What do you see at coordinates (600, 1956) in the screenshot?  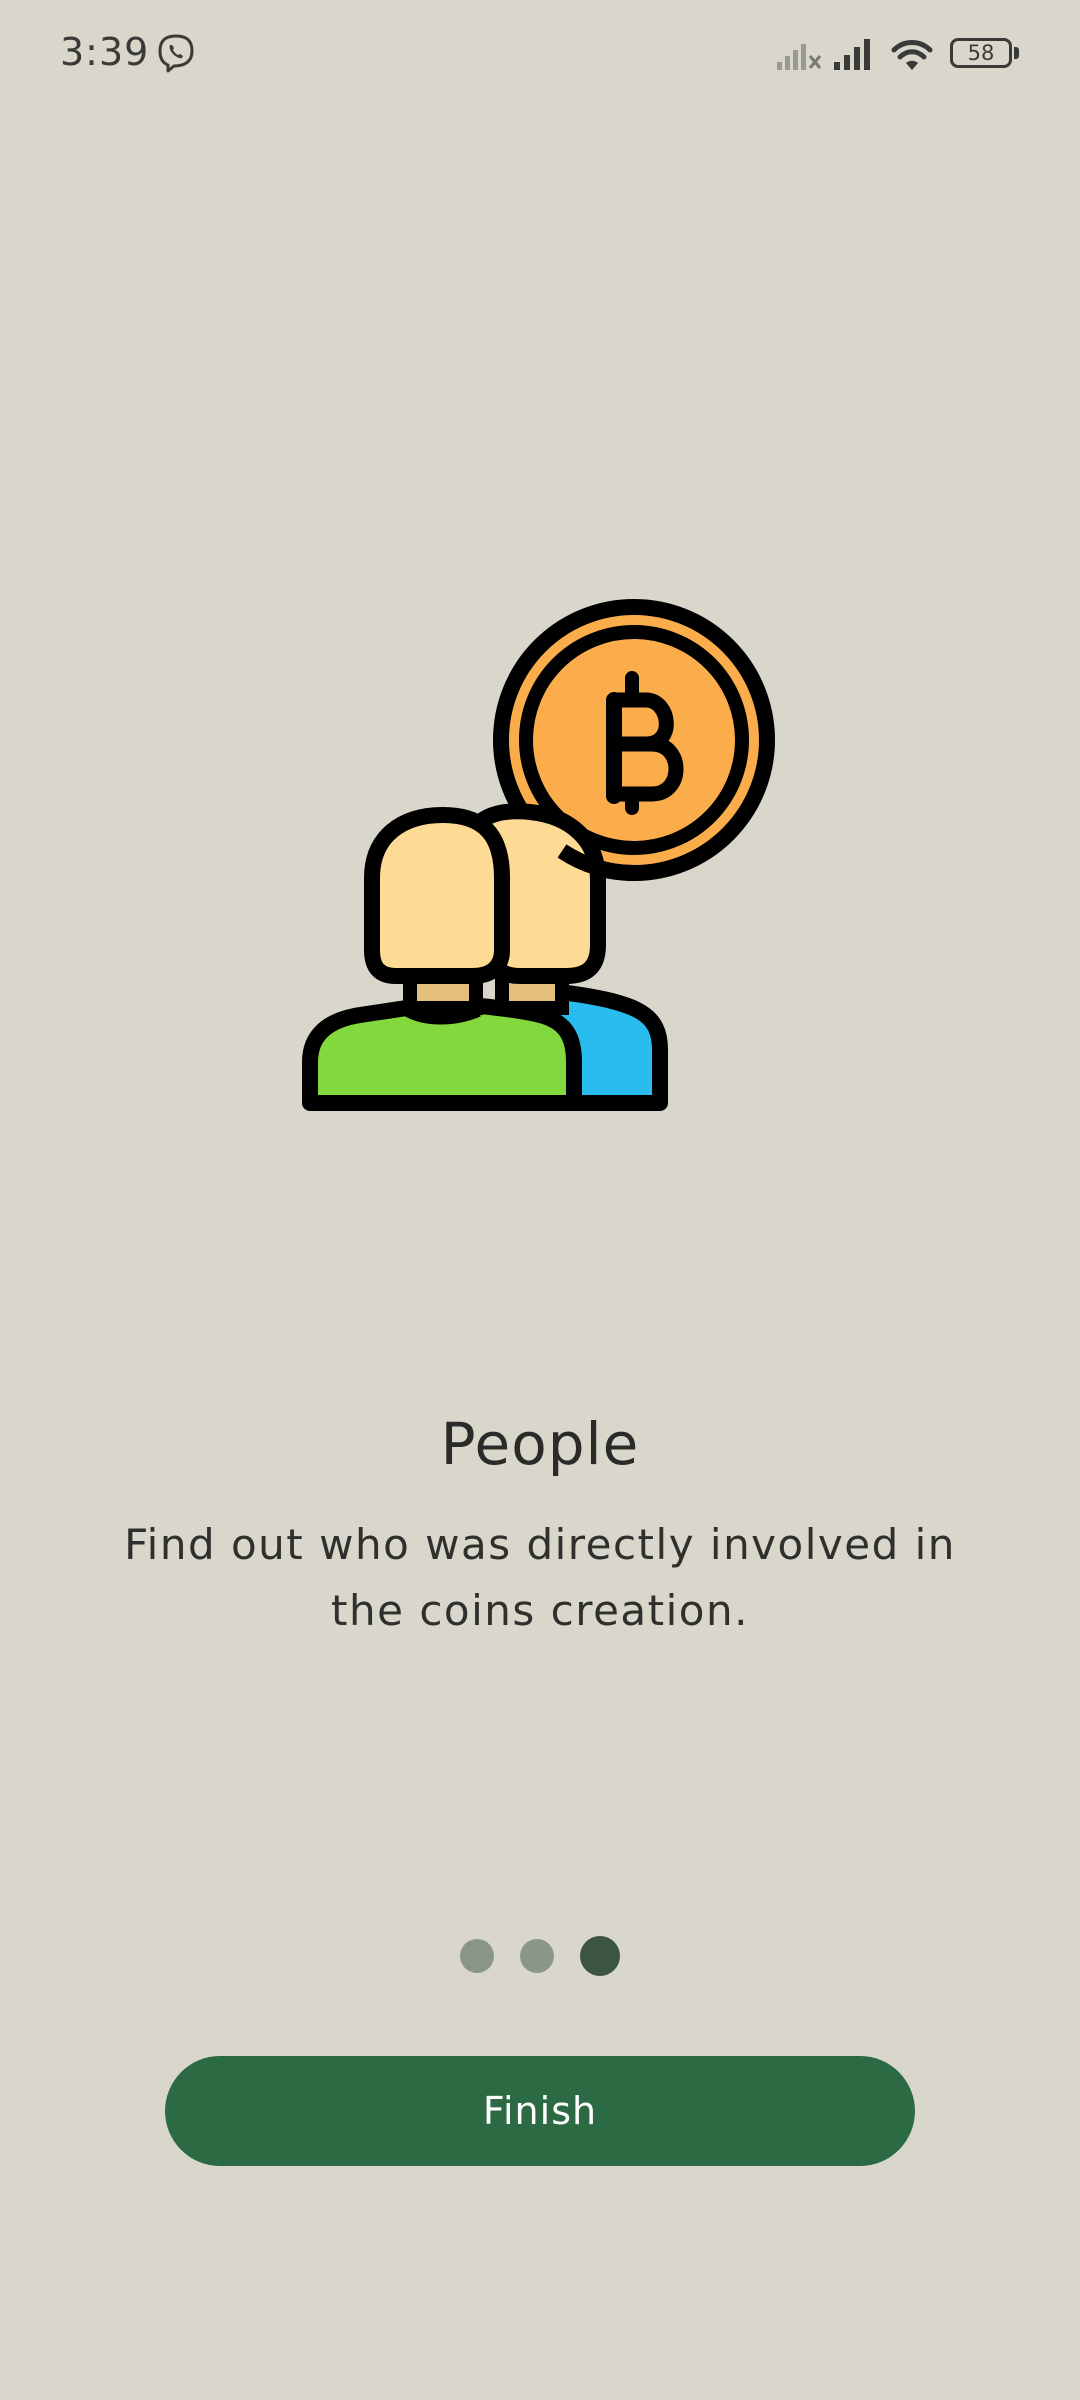 I see `page-dot-3-active` at bounding box center [600, 1956].